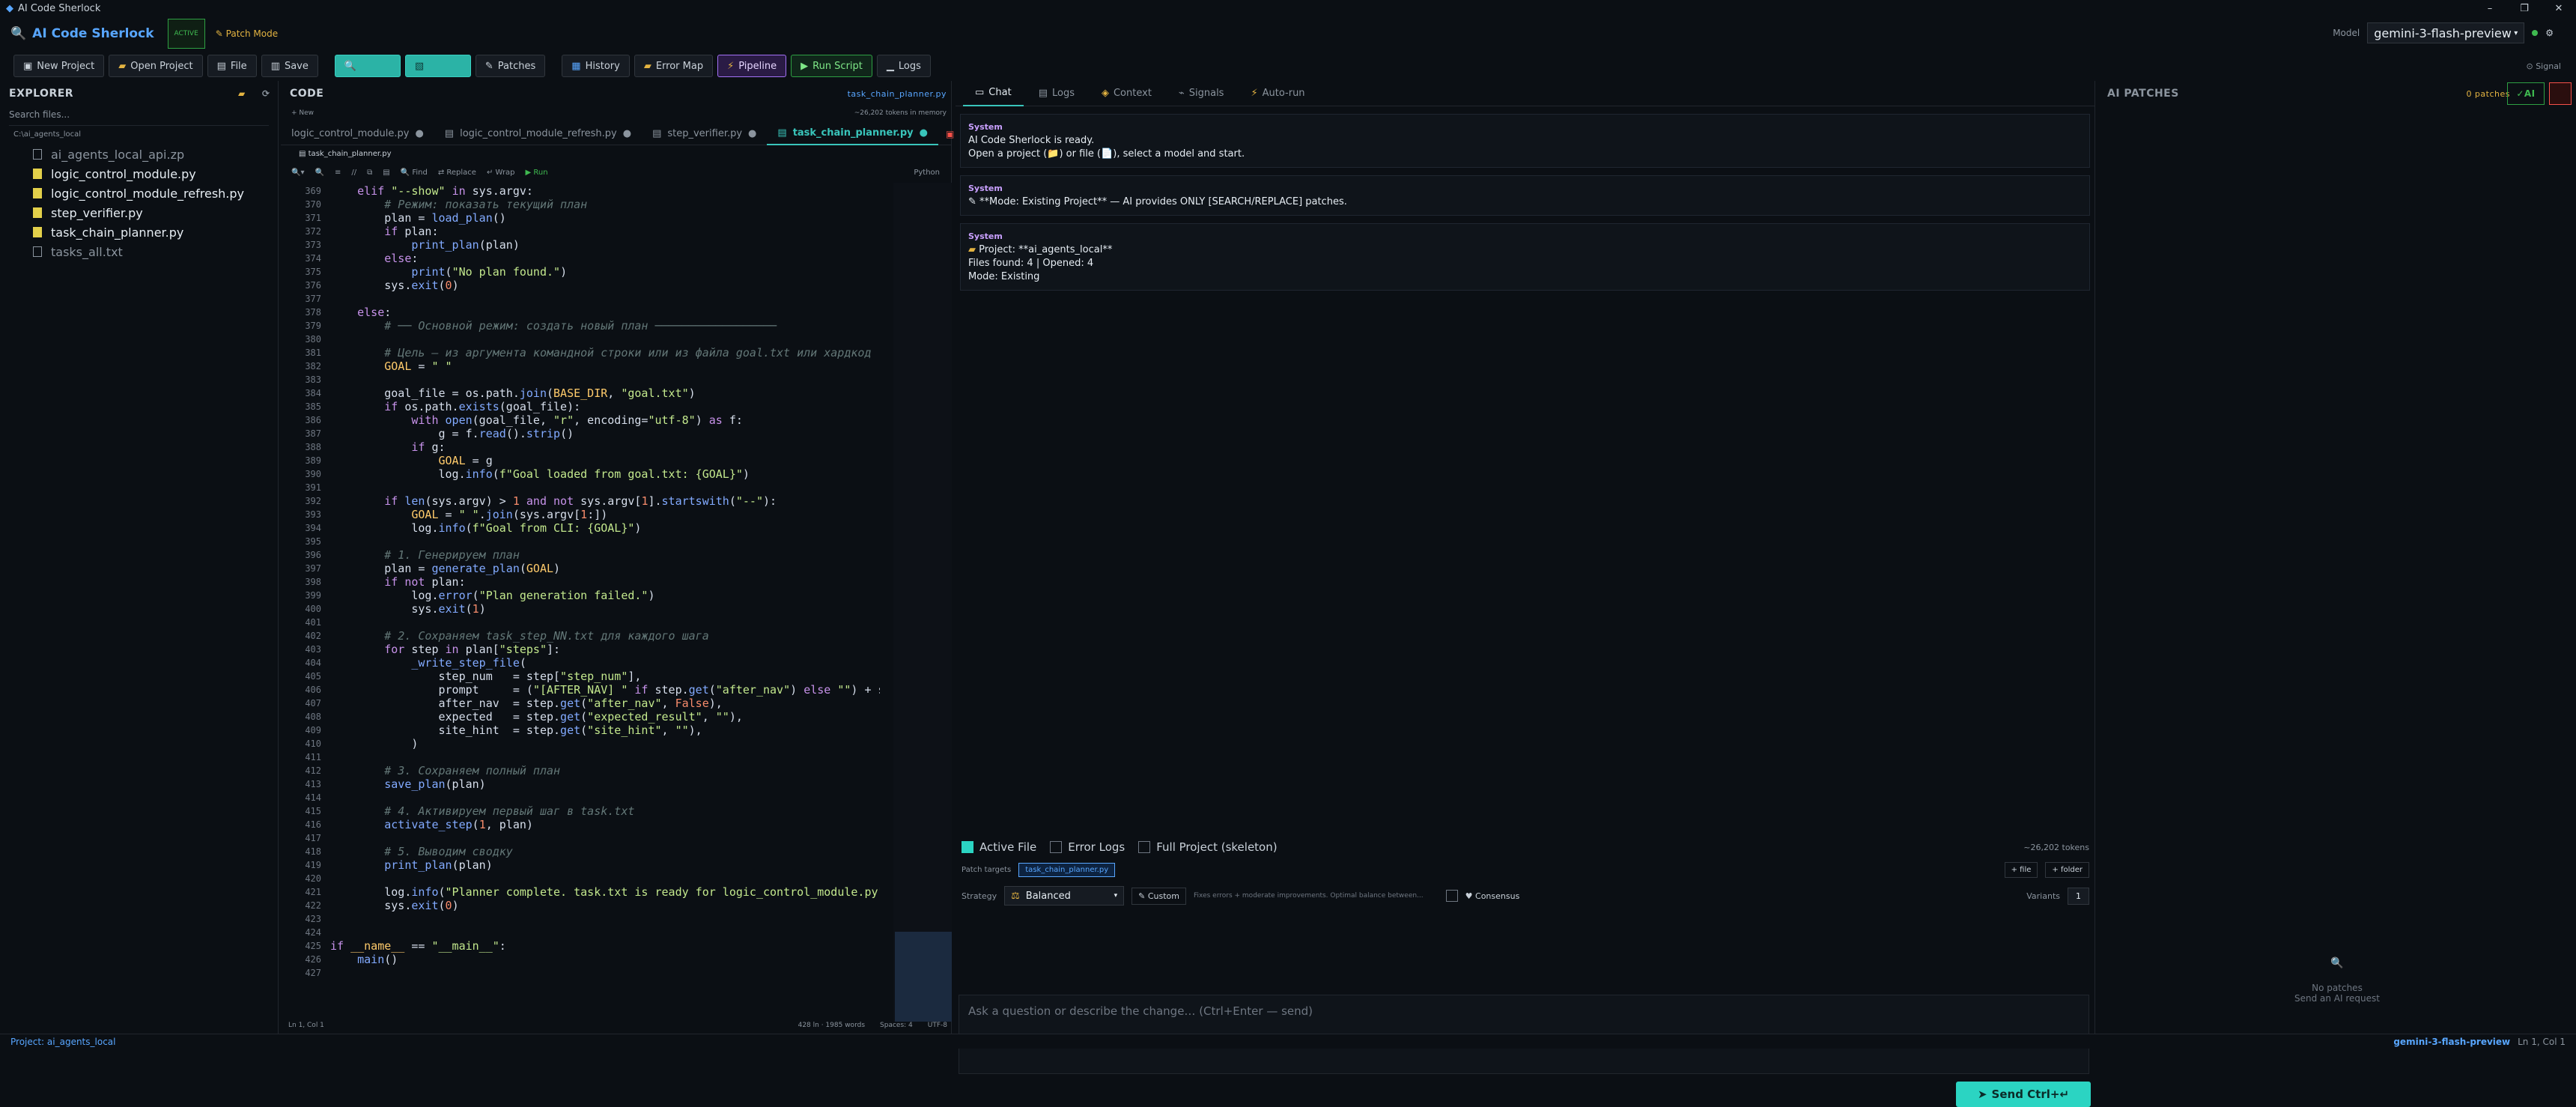 The image size is (2576, 1107). What do you see at coordinates (289, 66) in the screenshot?
I see `save-button: ▥ Save` at bounding box center [289, 66].